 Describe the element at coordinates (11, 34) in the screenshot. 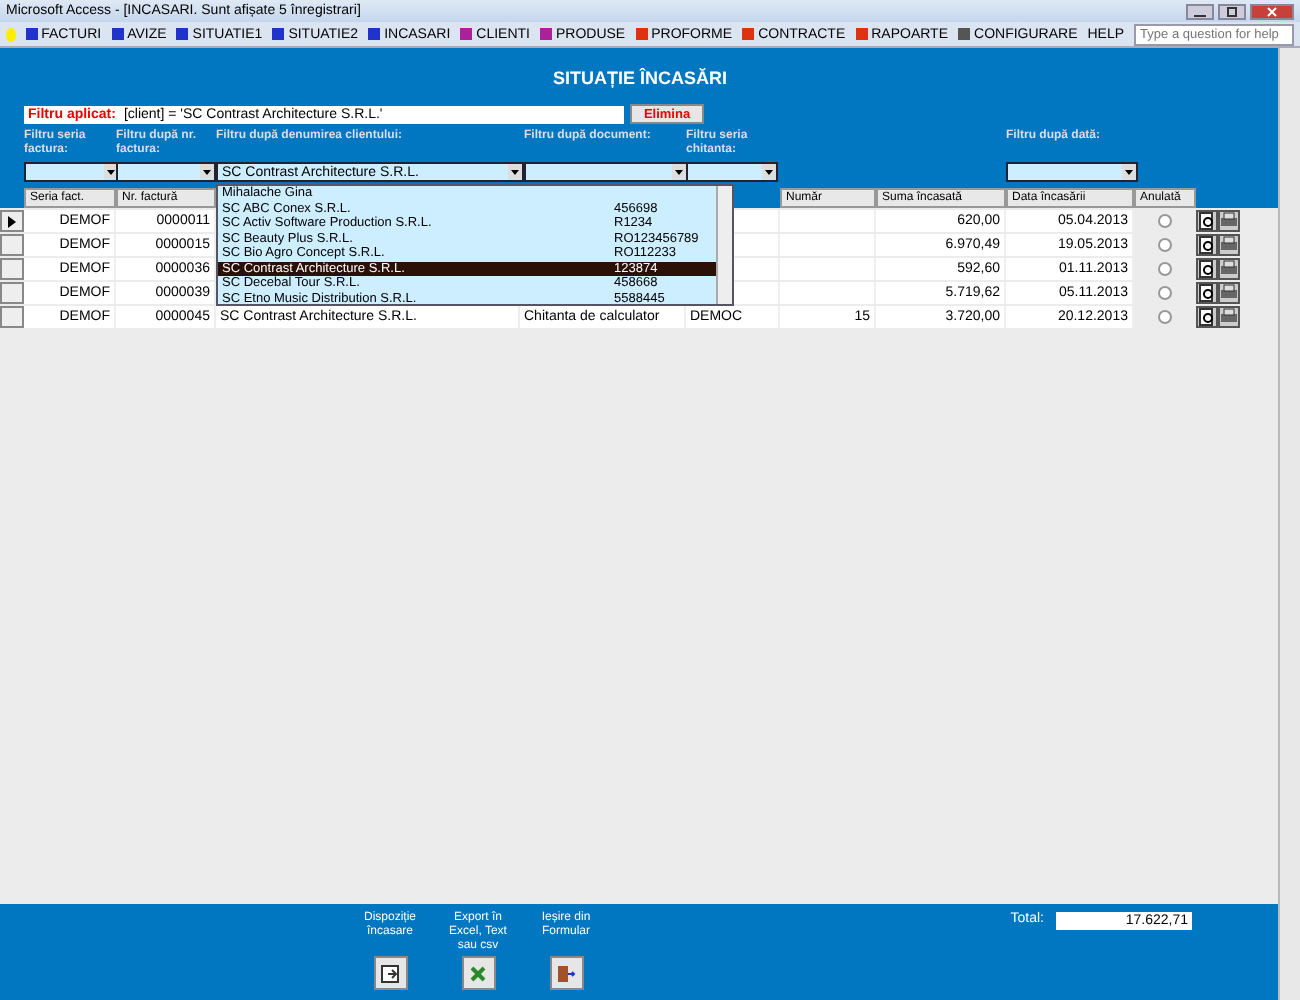

I see `circle-icon` at that location.